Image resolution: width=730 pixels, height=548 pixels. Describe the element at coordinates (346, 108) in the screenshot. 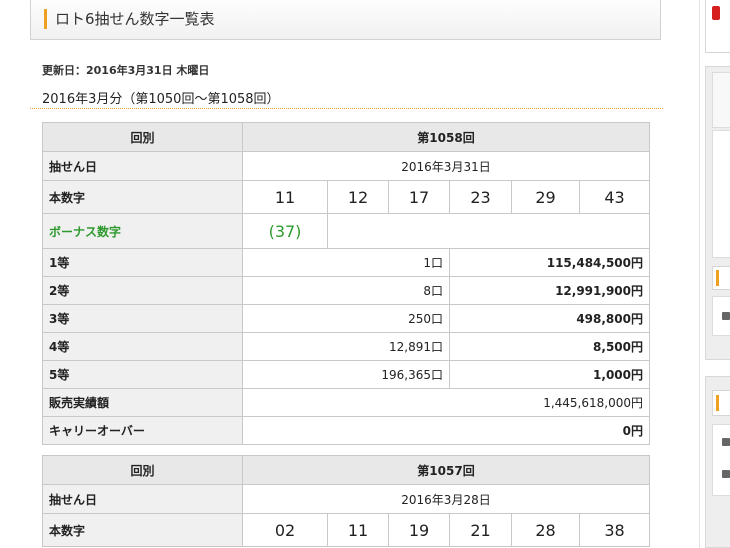

I see `period-divider` at that location.